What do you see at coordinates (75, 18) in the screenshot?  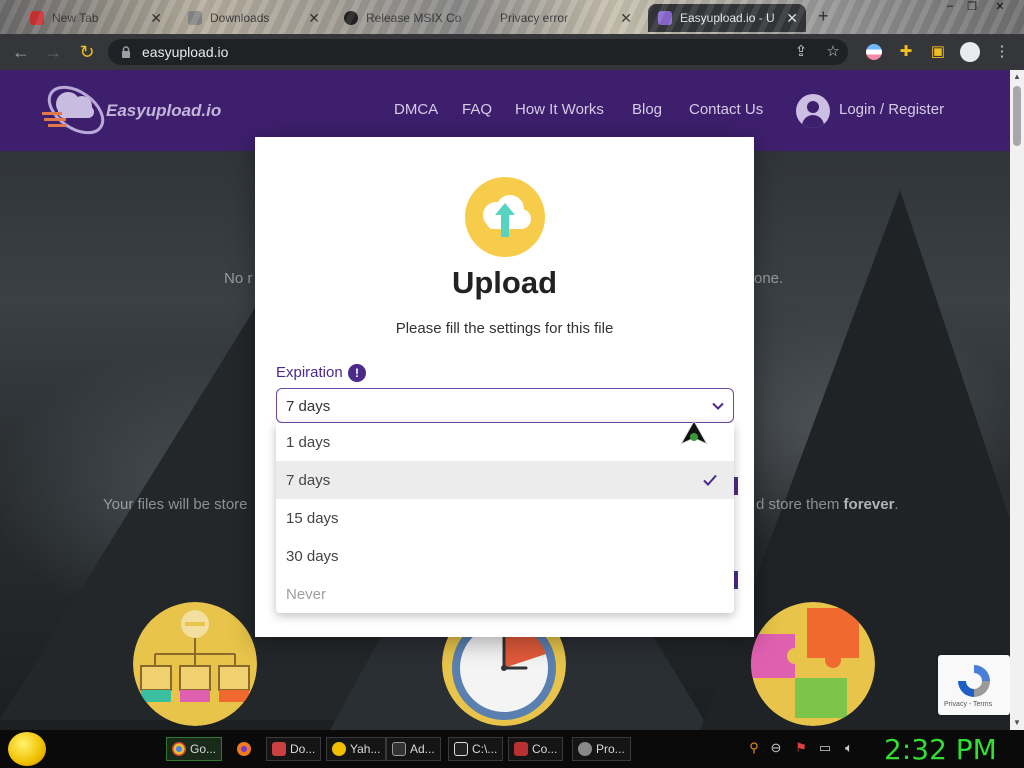 I see `tab-title: New Tab` at bounding box center [75, 18].